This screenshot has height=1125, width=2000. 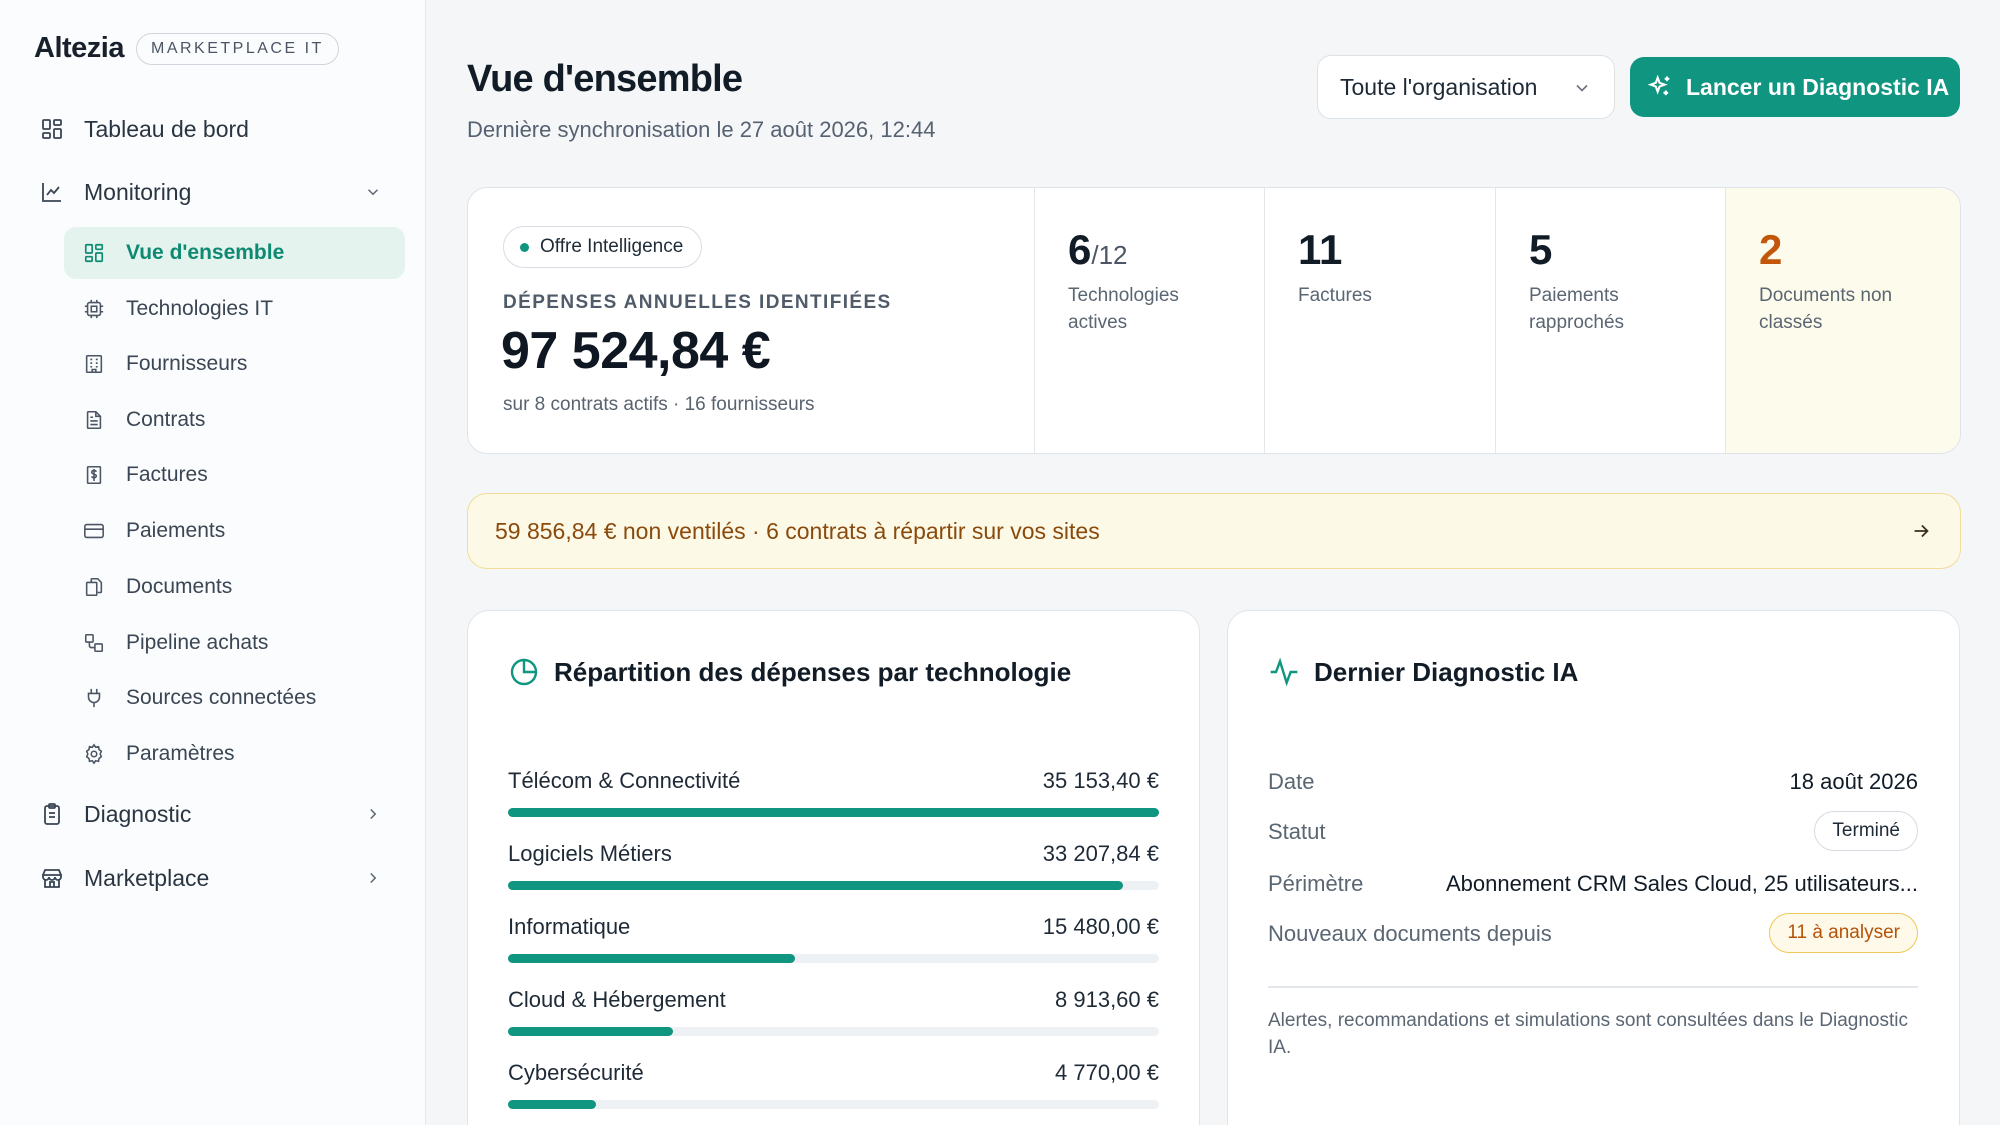 What do you see at coordinates (1080, 249) in the screenshot?
I see `kpi-tech-active: 6` at bounding box center [1080, 249].